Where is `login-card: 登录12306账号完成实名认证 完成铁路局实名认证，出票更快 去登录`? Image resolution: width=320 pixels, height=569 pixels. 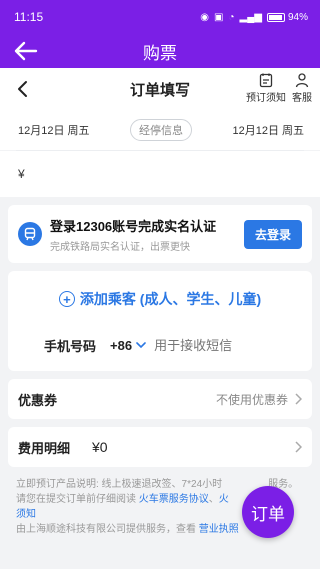 login-card: 登录12306账号完成实名认证 完成铁路局实名认证，出票更快 去登录 is located at coordinates (160, 234).